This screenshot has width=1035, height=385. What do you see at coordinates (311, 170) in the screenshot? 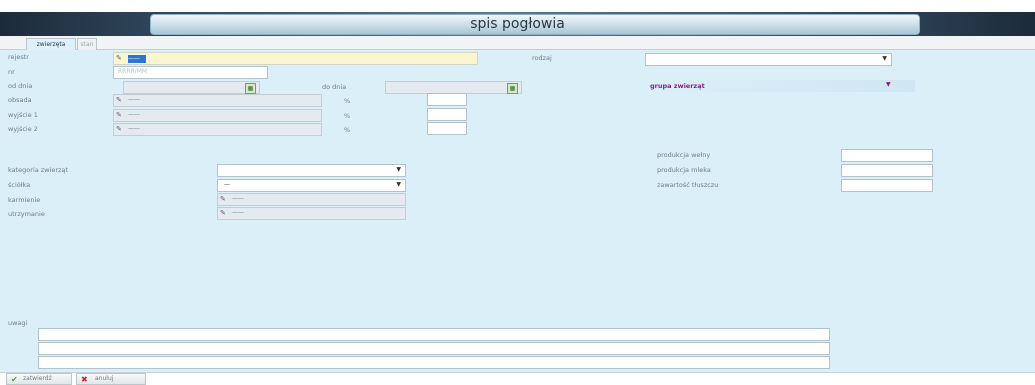
I see `kategoria-select: ▼` at bounding box center [311, 170].